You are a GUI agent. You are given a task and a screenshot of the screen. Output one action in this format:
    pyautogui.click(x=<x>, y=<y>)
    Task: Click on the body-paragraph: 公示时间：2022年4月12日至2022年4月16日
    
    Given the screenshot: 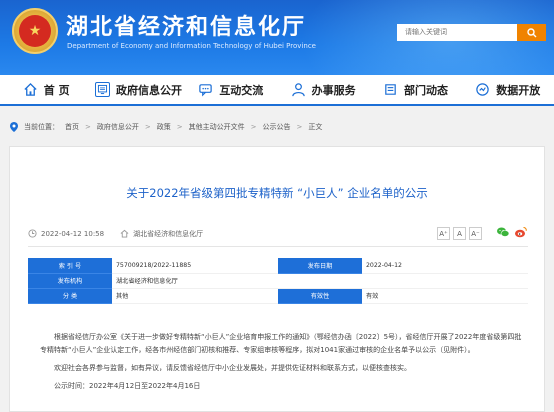 What is the action you would take?
    pyautogui.click(x=127, y=386)
    